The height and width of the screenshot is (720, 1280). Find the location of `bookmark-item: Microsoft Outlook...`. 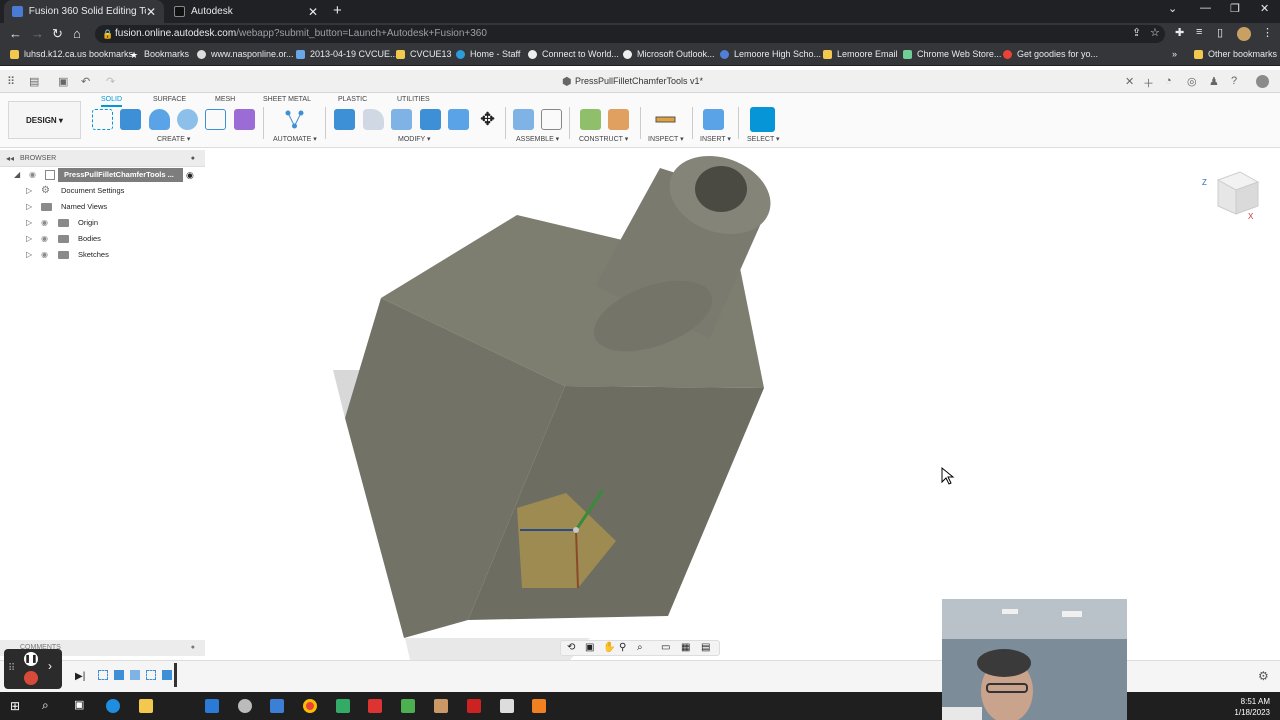

bookmark-item: Microsoft Outlook... is located at coordinates (669, 54).